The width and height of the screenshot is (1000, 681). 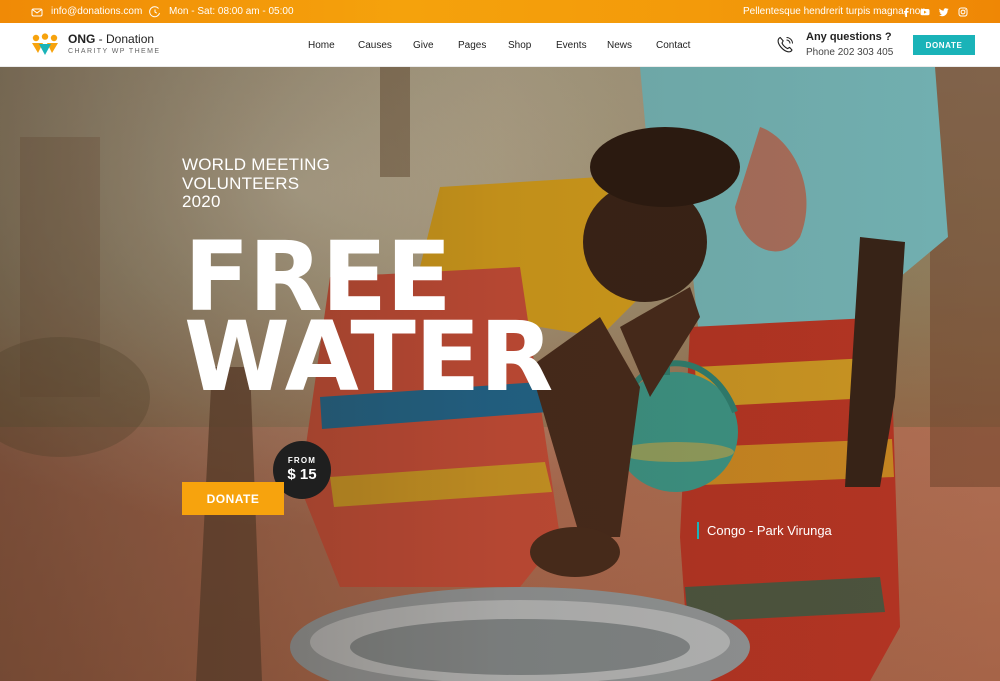 I want to click on brand-text: ONG - Donation CHARITY WP THEME, so click(x=114, y=45).